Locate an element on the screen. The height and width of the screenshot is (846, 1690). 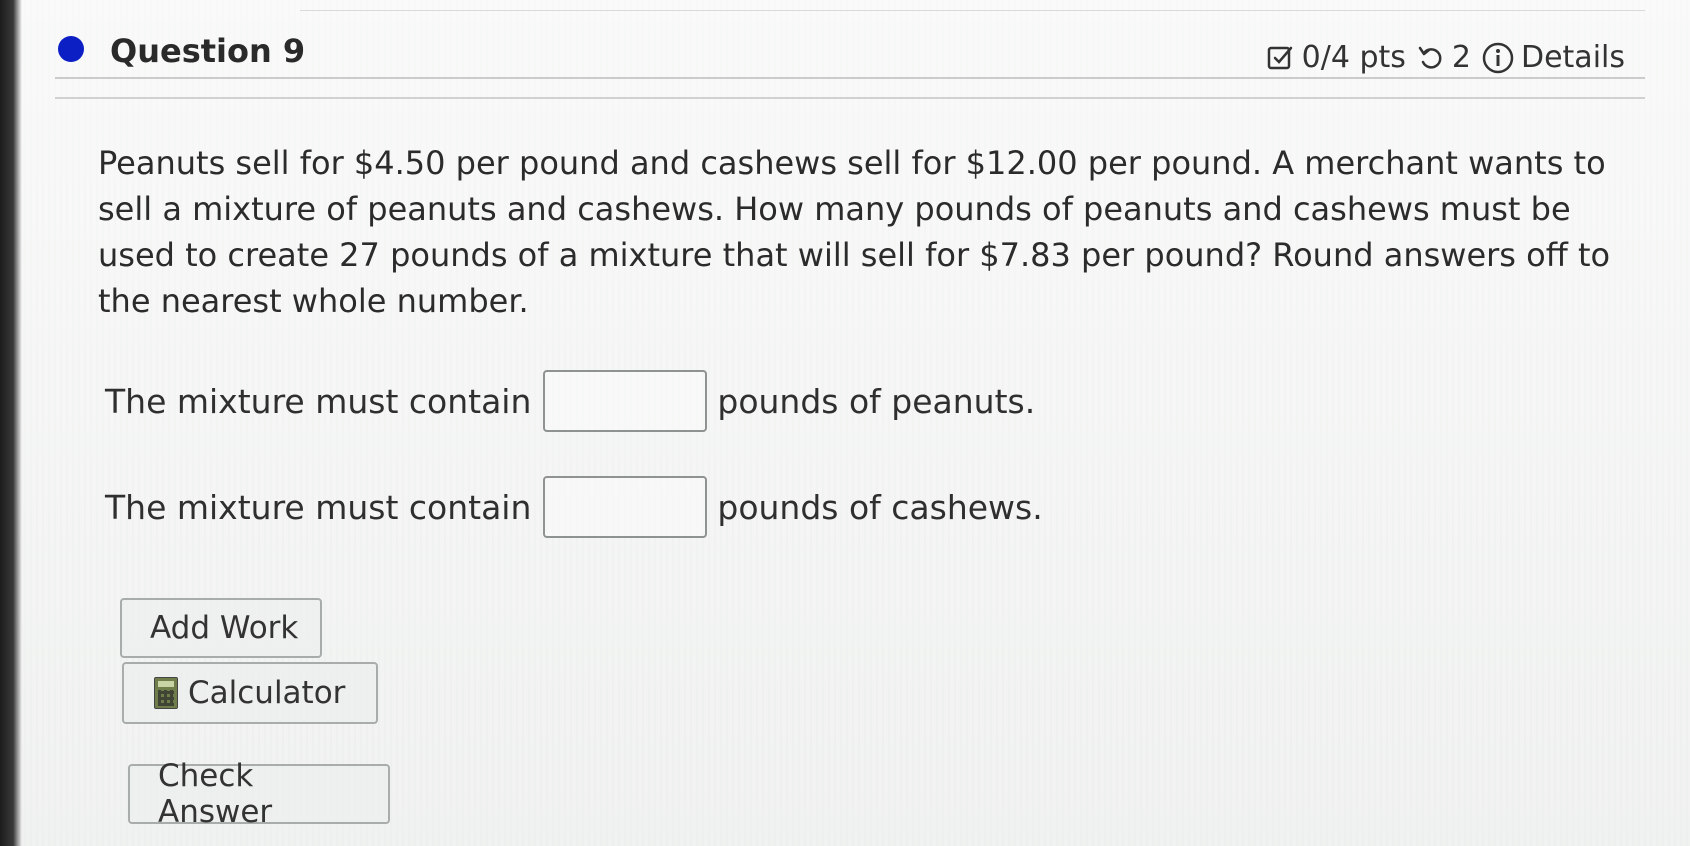
answer-suffix: pounds of peanuts. is located at coordinates (876, 401).